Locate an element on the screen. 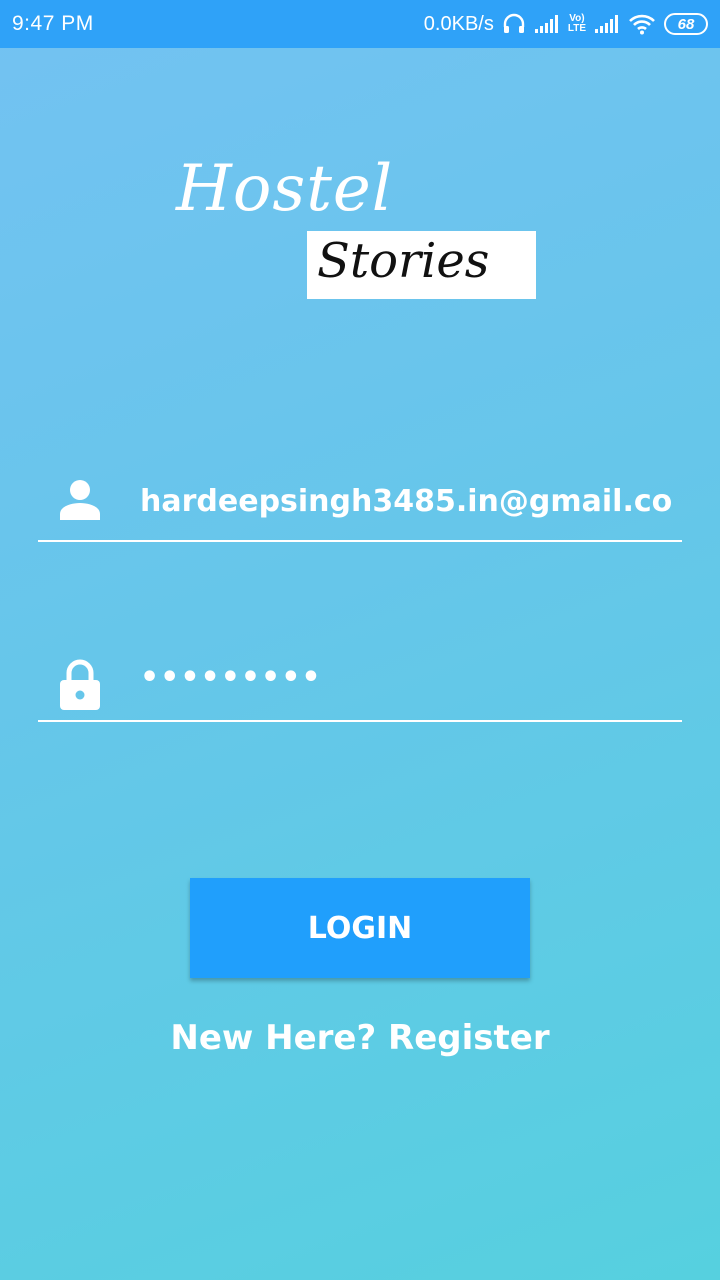 This screenshot has width=720, height=1280. logo-stories-box: Stories is located at coordinates (421, 265).